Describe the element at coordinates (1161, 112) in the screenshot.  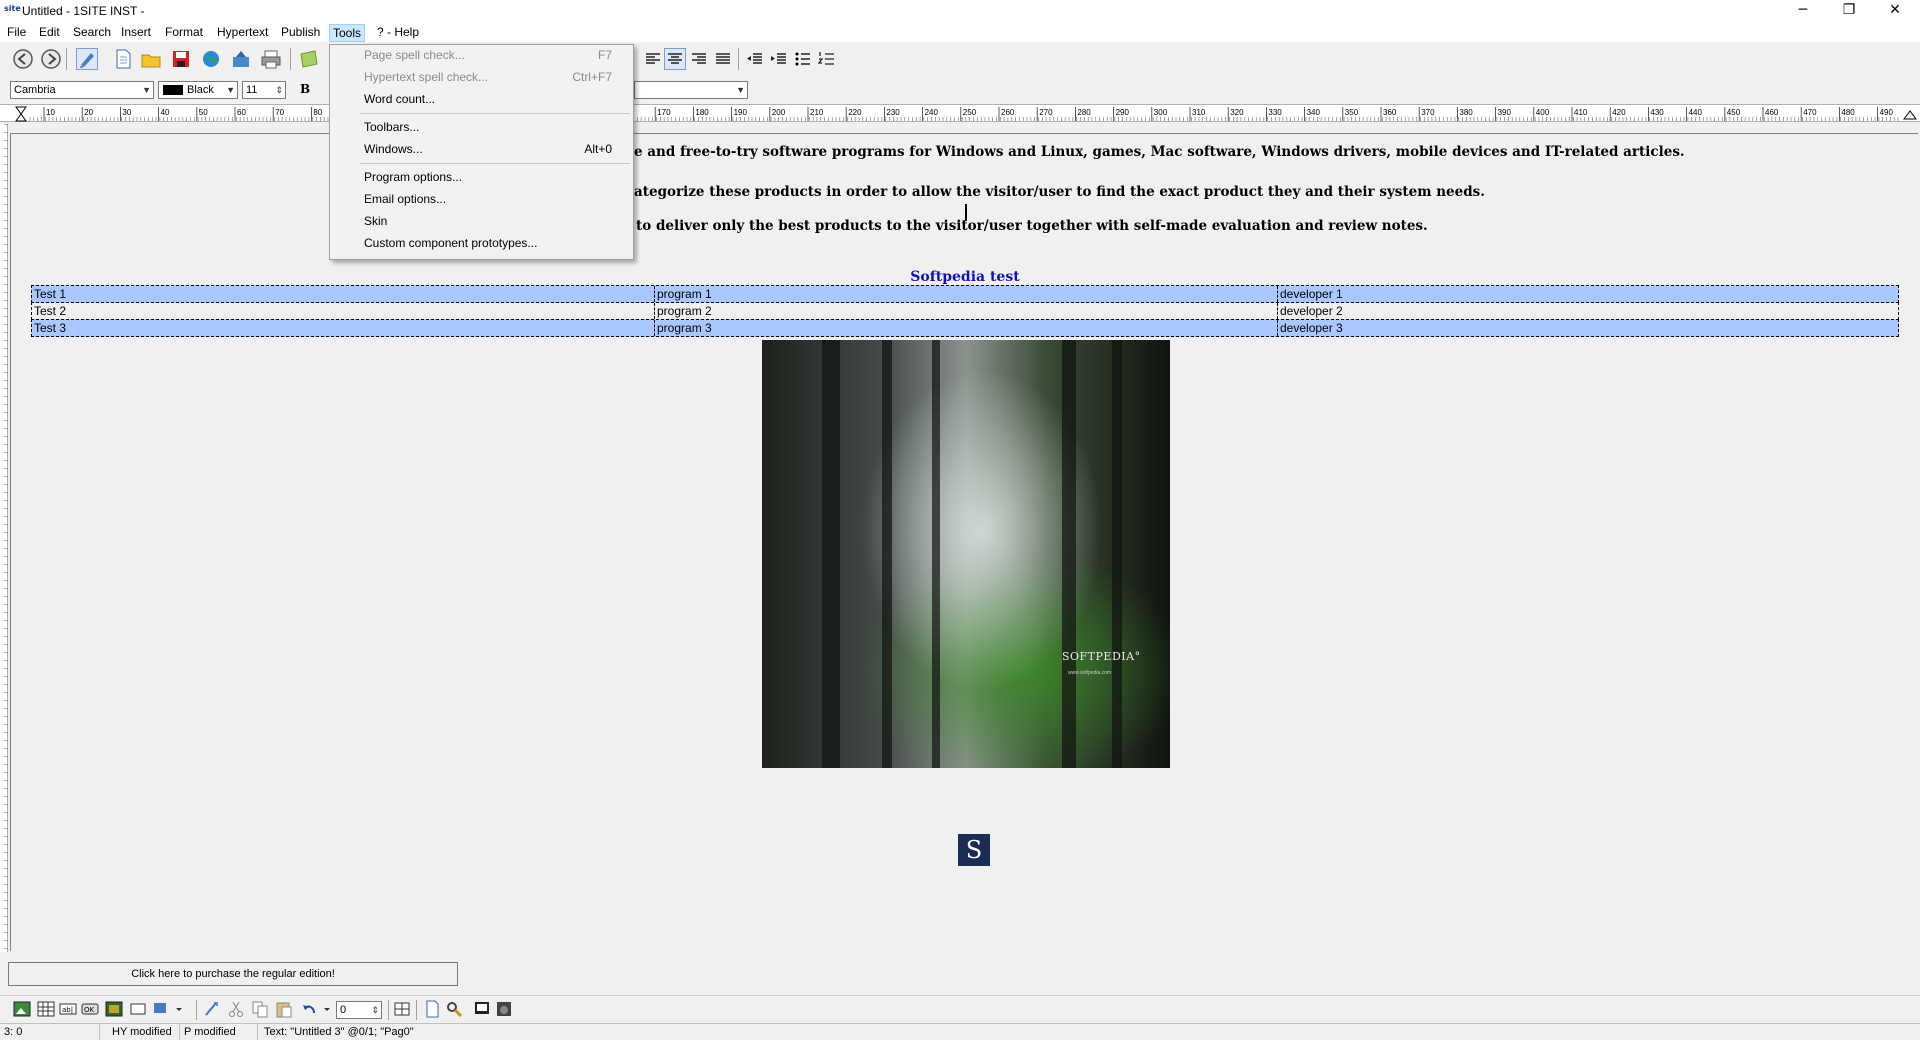
I see `ruler-label: 300` at that location.